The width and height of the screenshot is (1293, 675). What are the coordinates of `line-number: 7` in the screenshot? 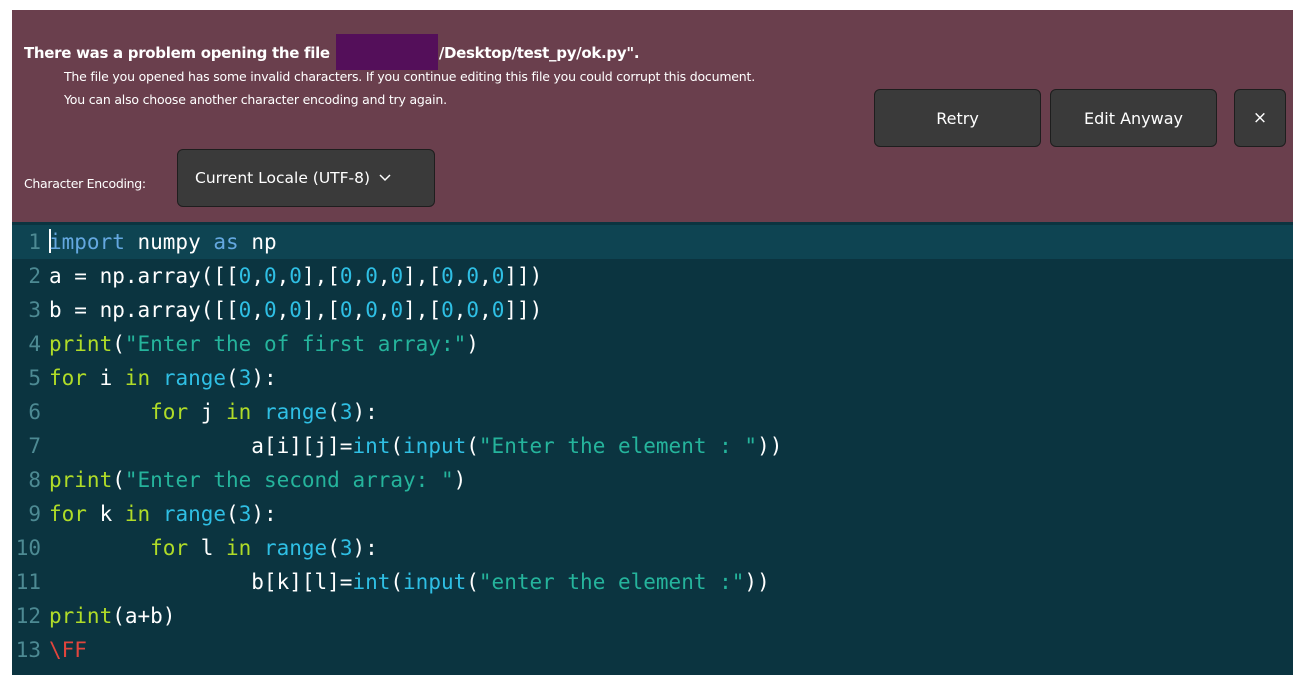 It's located at (34, 446).